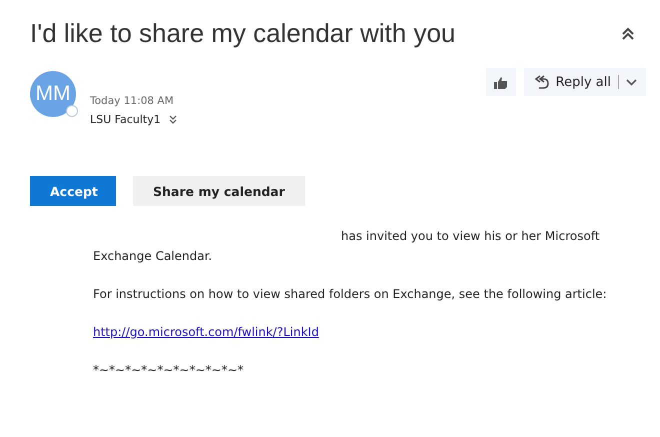 The width and height of the screenshot is (660, 437). I want to click on accept-button: Accept, so click(73, 191).